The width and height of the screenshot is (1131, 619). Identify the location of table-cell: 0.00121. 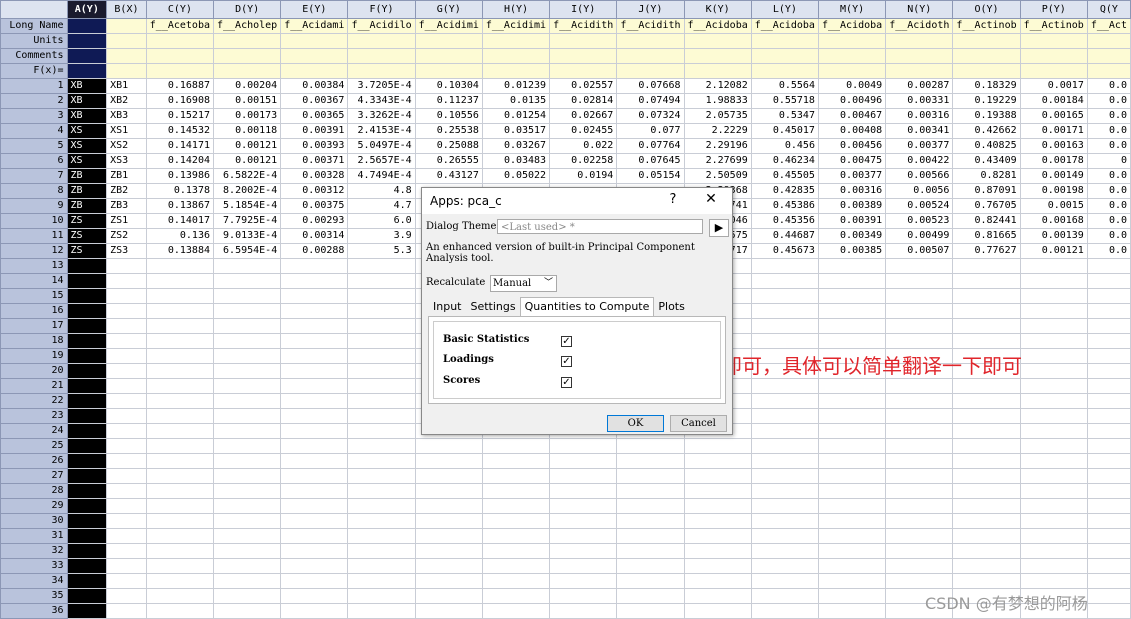
(247, 161).